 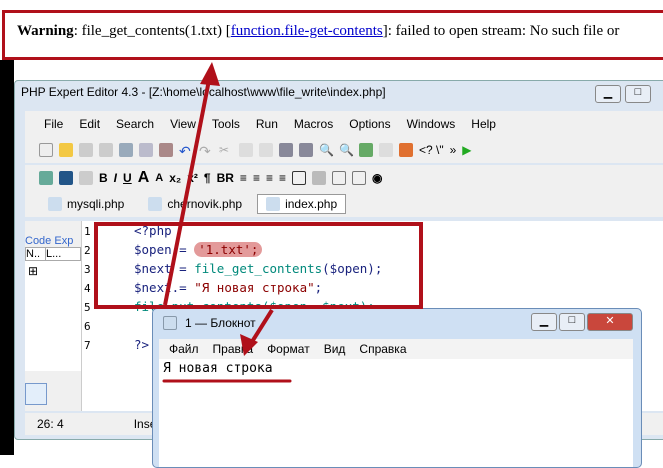 I want to click on arrow-to-notepad, so click(x=261, y=327).